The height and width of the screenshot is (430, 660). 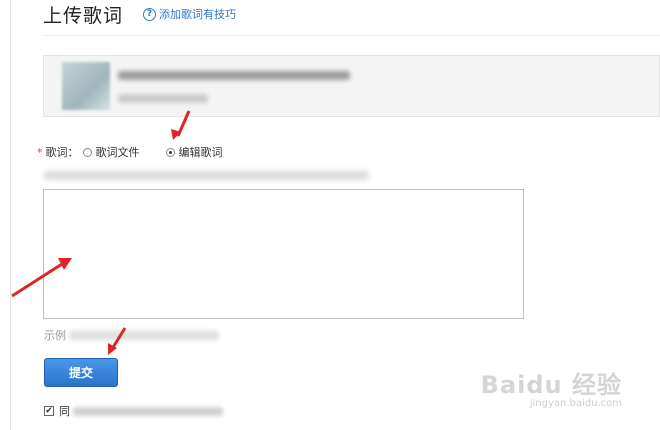 What do you see at coordinates (81, 372) in the screenshot?
I see `submit-button: 提交` at bounding box center [81, 372].